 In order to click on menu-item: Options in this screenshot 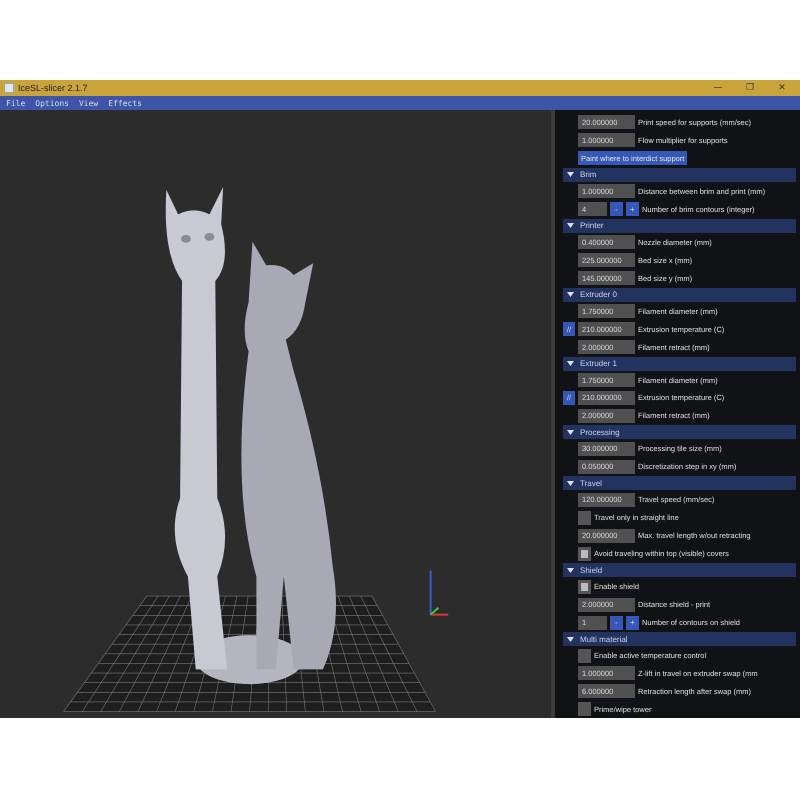, I will do `click(52, 103)`.